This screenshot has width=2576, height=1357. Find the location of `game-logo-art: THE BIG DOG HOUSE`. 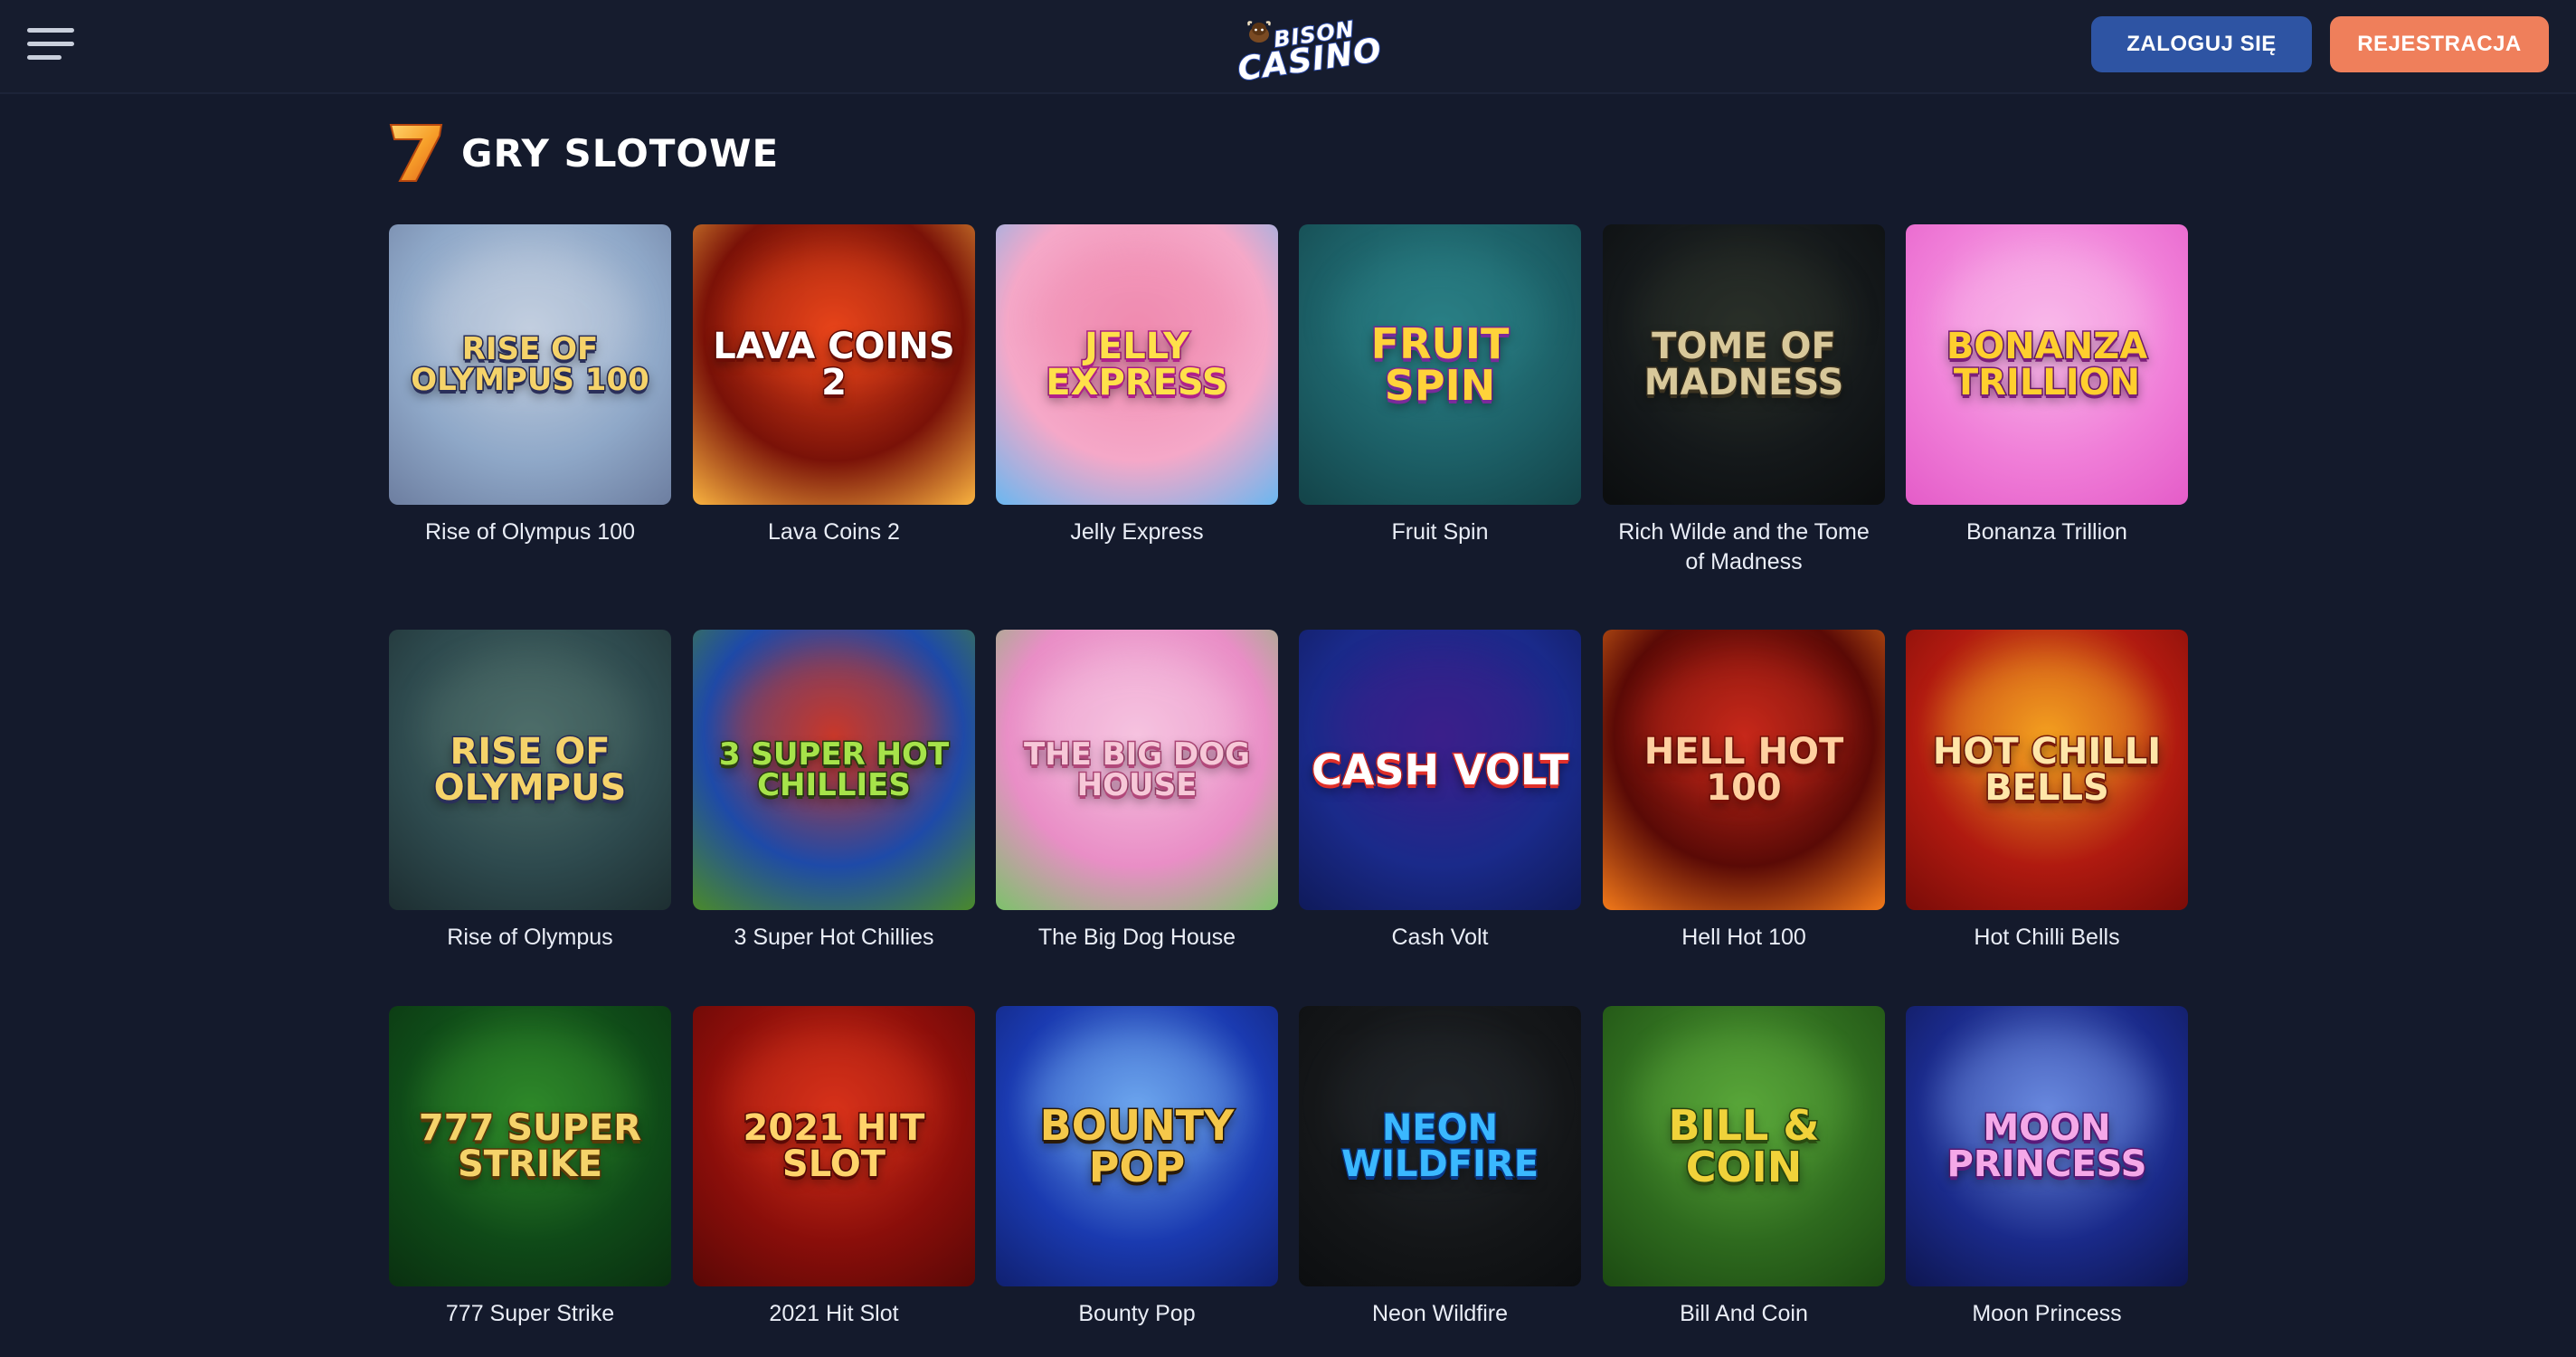

game-logo-art: THE BIG DOG HOUSE is located at coordinates (1136, 769).